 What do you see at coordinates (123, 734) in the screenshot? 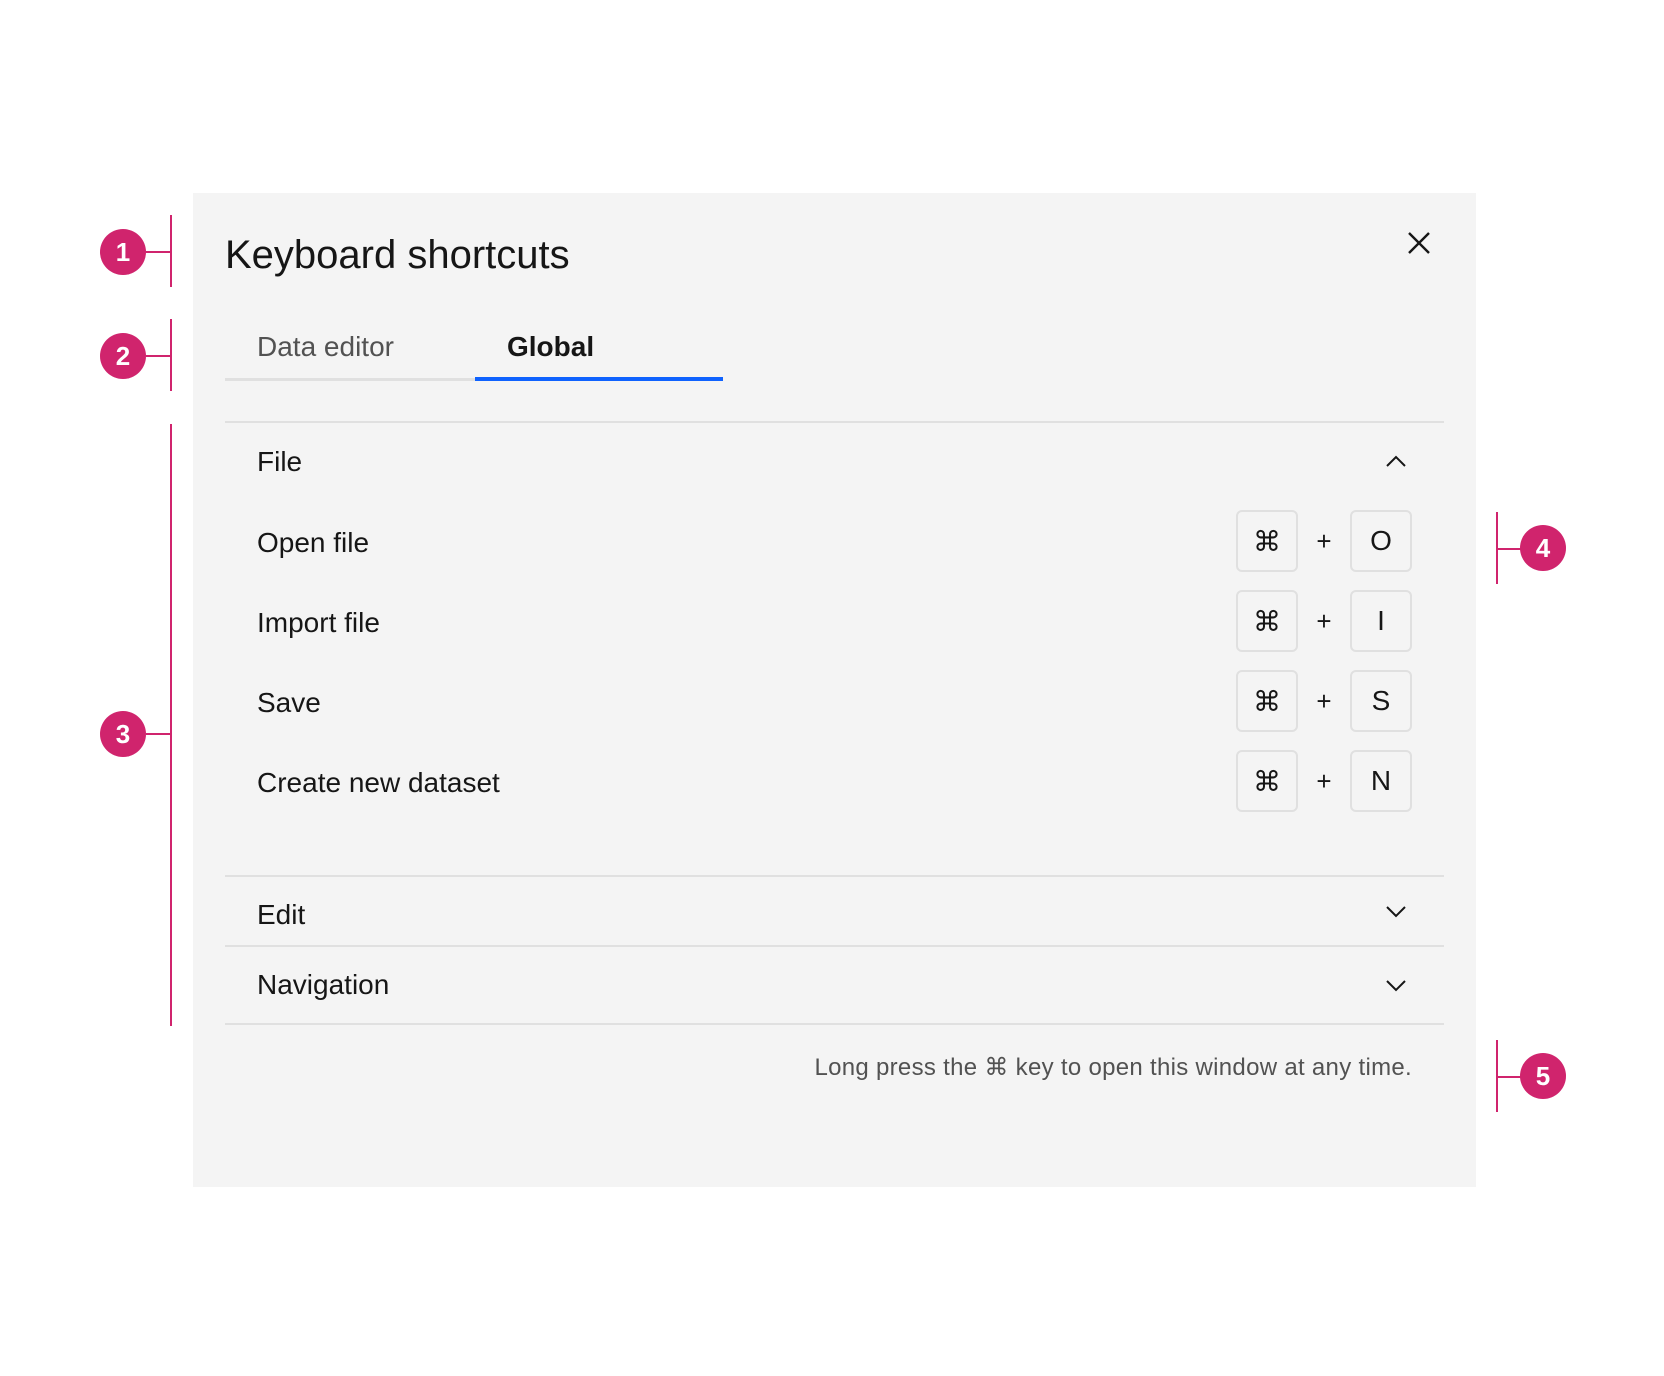
I see `callout-badge: 3` at bounding box center [123, 734].